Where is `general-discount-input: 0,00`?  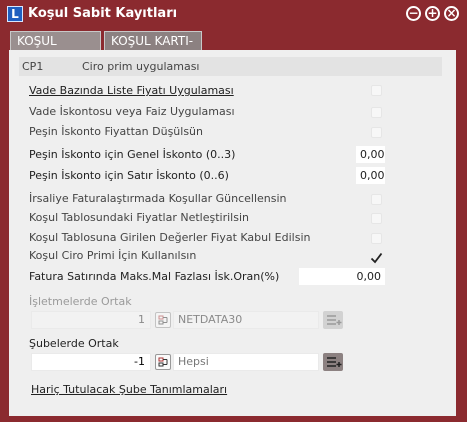 general-discount-input: 0,00 is located at coordinates (370, 154).